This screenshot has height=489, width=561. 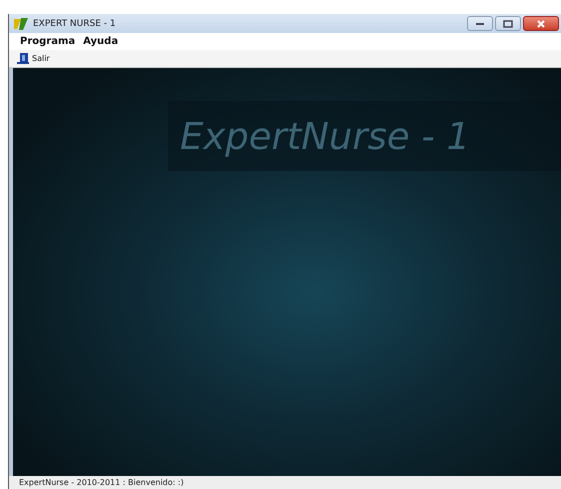 What do you see at coordinates (48, 41) in the screenshot?
I see `menu-item: Programa` at bounding box center [48, 41].